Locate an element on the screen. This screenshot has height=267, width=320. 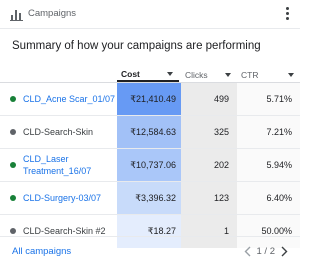
campaign-cell: CLD-Surgery-03/07 is located at coordinates (58, 198).